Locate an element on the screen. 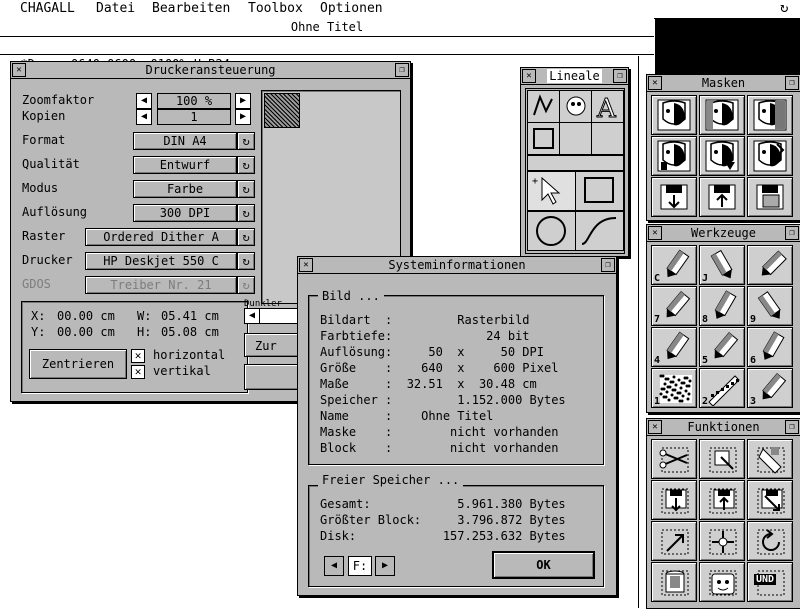 The image size is (800, 609). curve-icon is located at coordinates (599, 231).